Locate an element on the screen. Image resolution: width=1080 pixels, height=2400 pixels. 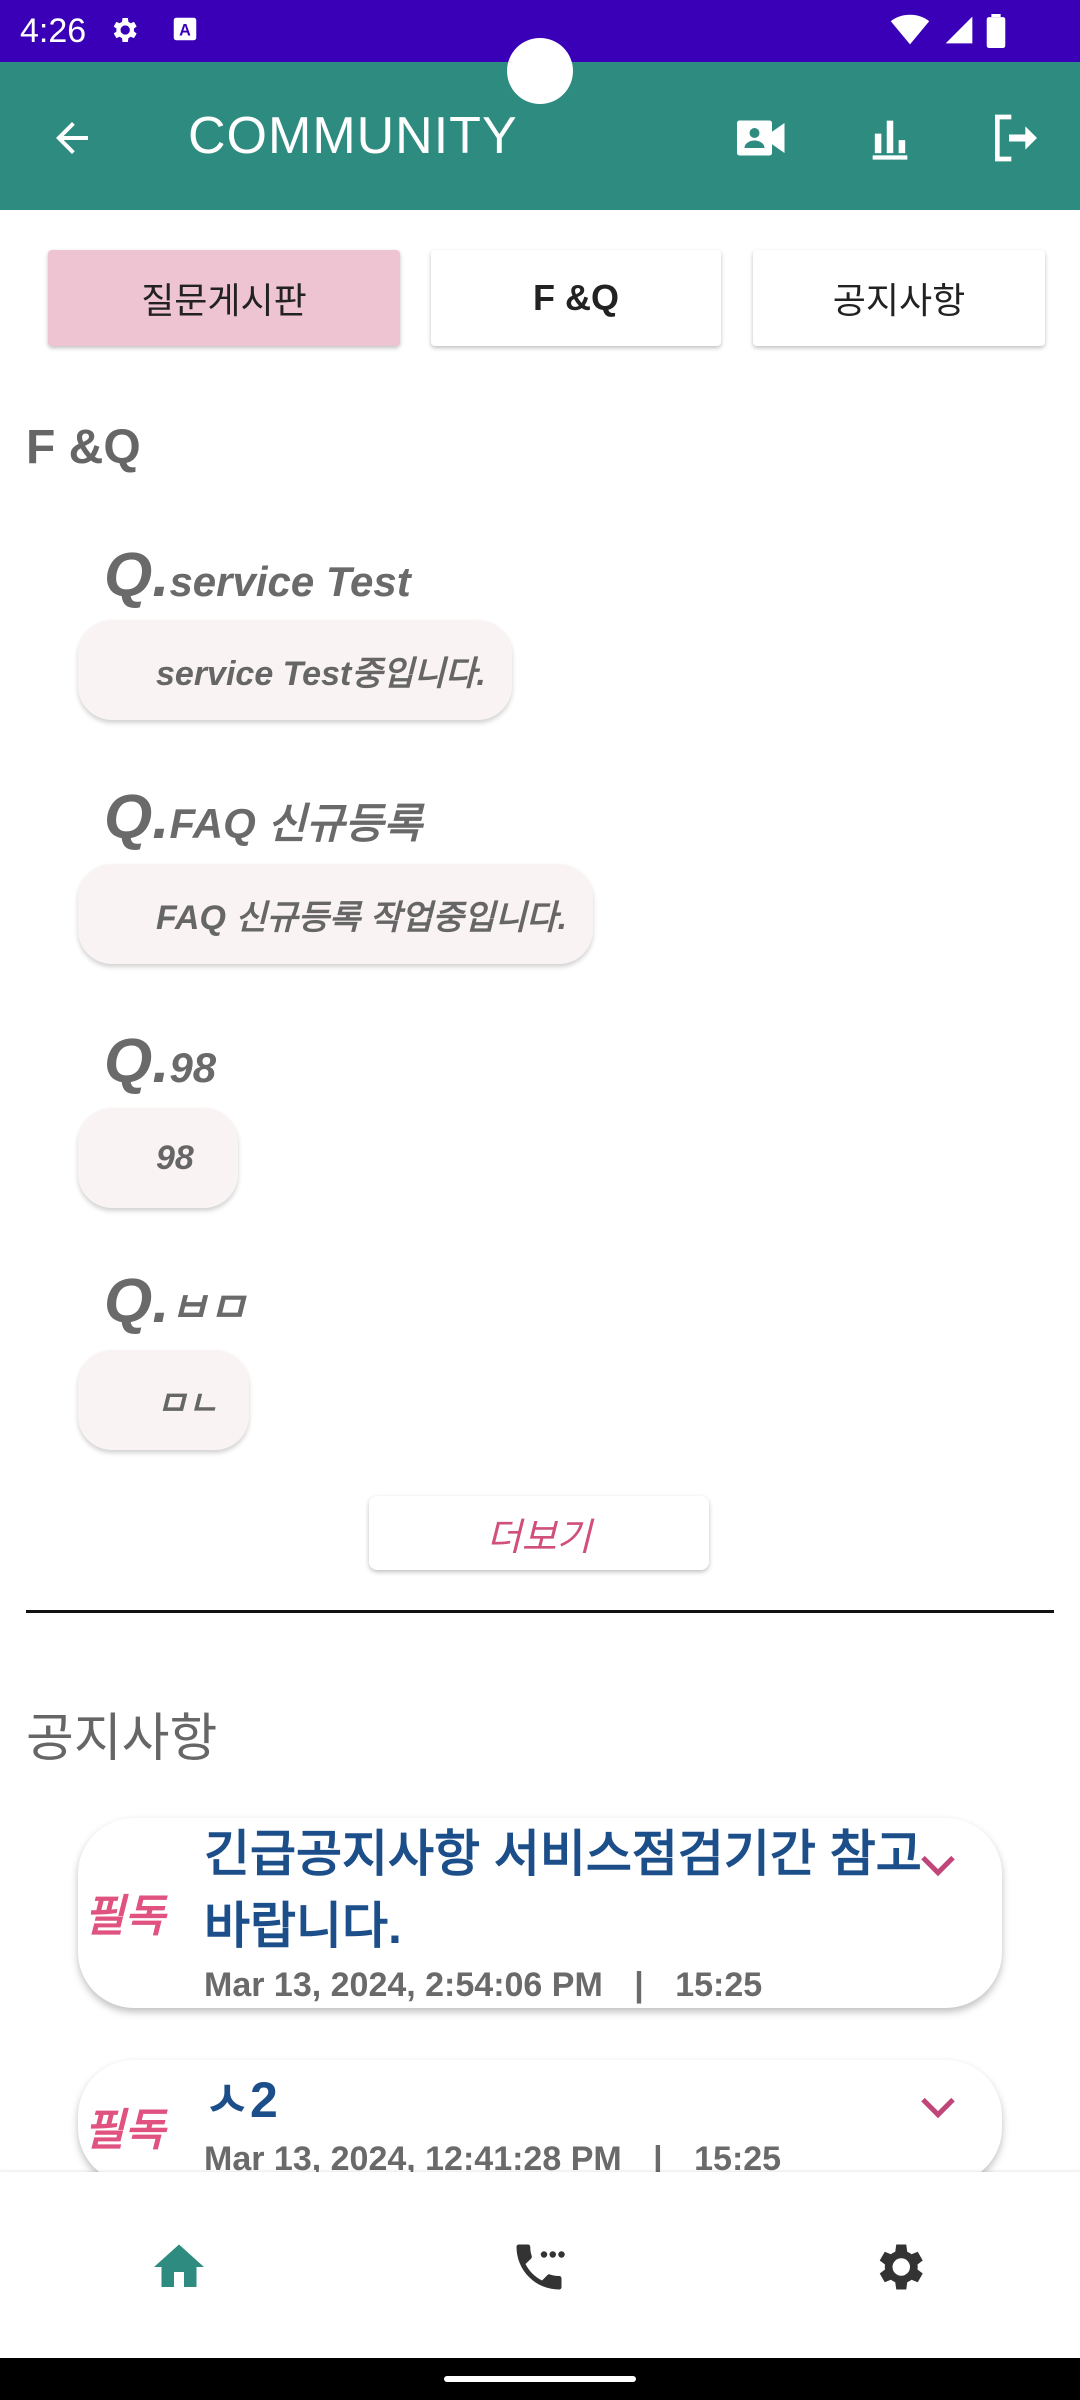
tab-question-board: 질문게시판 is located at coordinates (224, 298).